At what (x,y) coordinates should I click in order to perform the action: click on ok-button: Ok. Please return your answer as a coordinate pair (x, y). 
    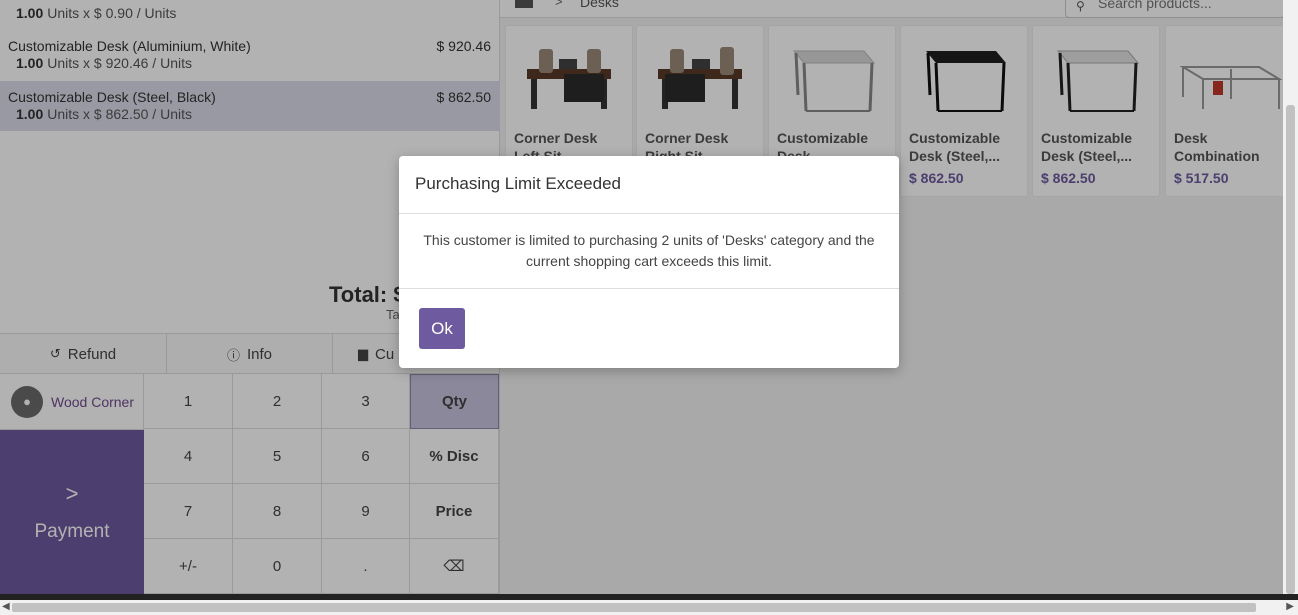
    Looking at the image, I should click on (442, 328).